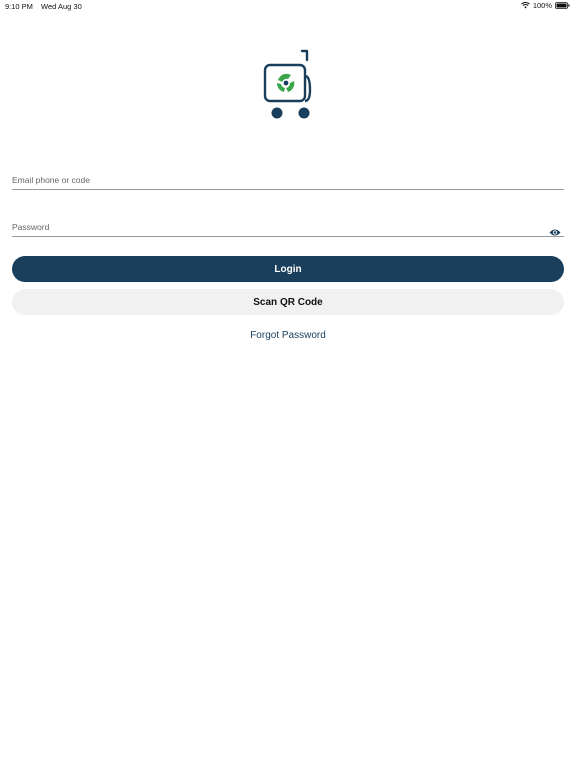  What do you see at coordinates (19, 6) in the screenshot?
I see `status-time: 9:10 PM` at bounding box center [19, 6].